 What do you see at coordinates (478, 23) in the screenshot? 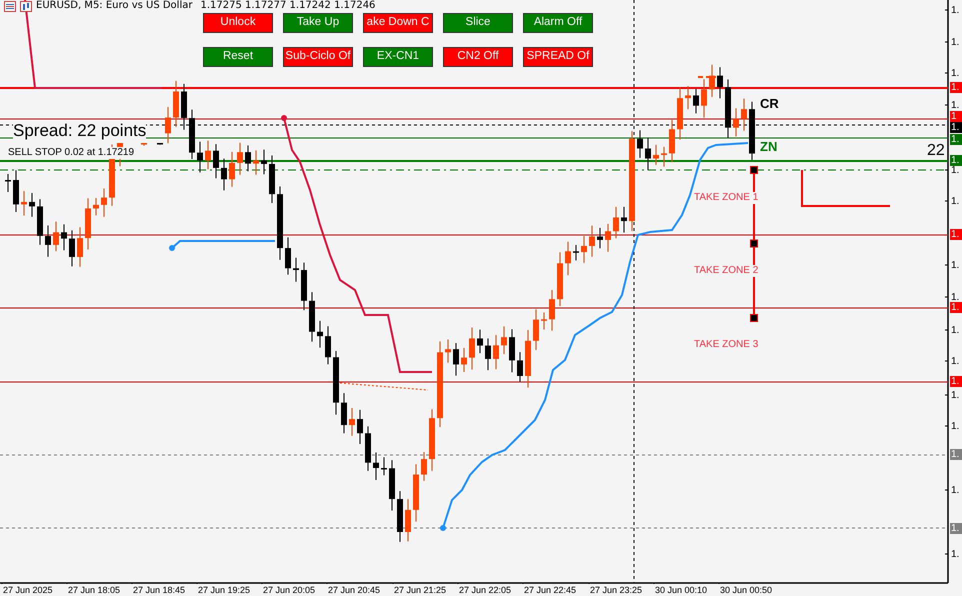
I see `toggle-button: Slice` at bounding box center [478, 23].